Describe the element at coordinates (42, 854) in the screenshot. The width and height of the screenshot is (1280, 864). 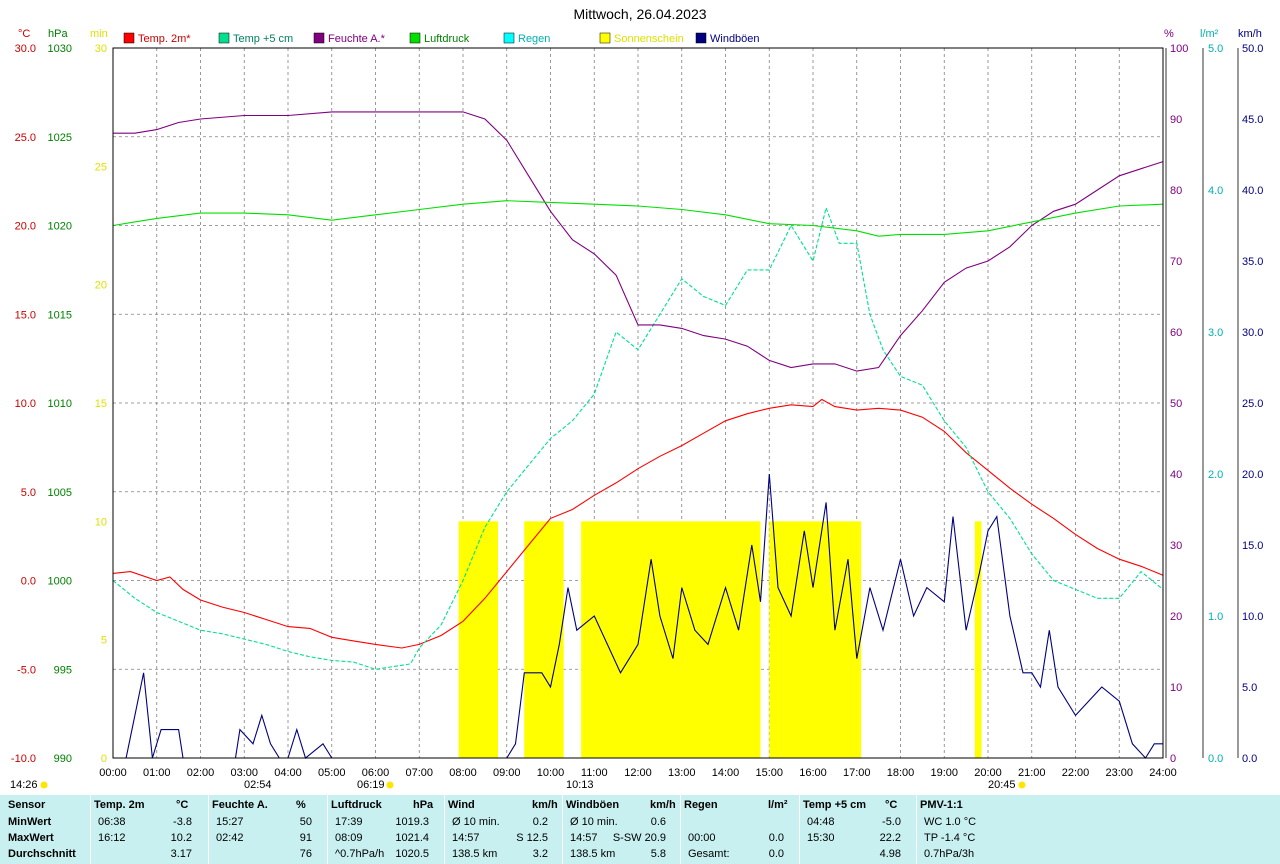
I see `stat-cell: Durchschnitt` at that location.